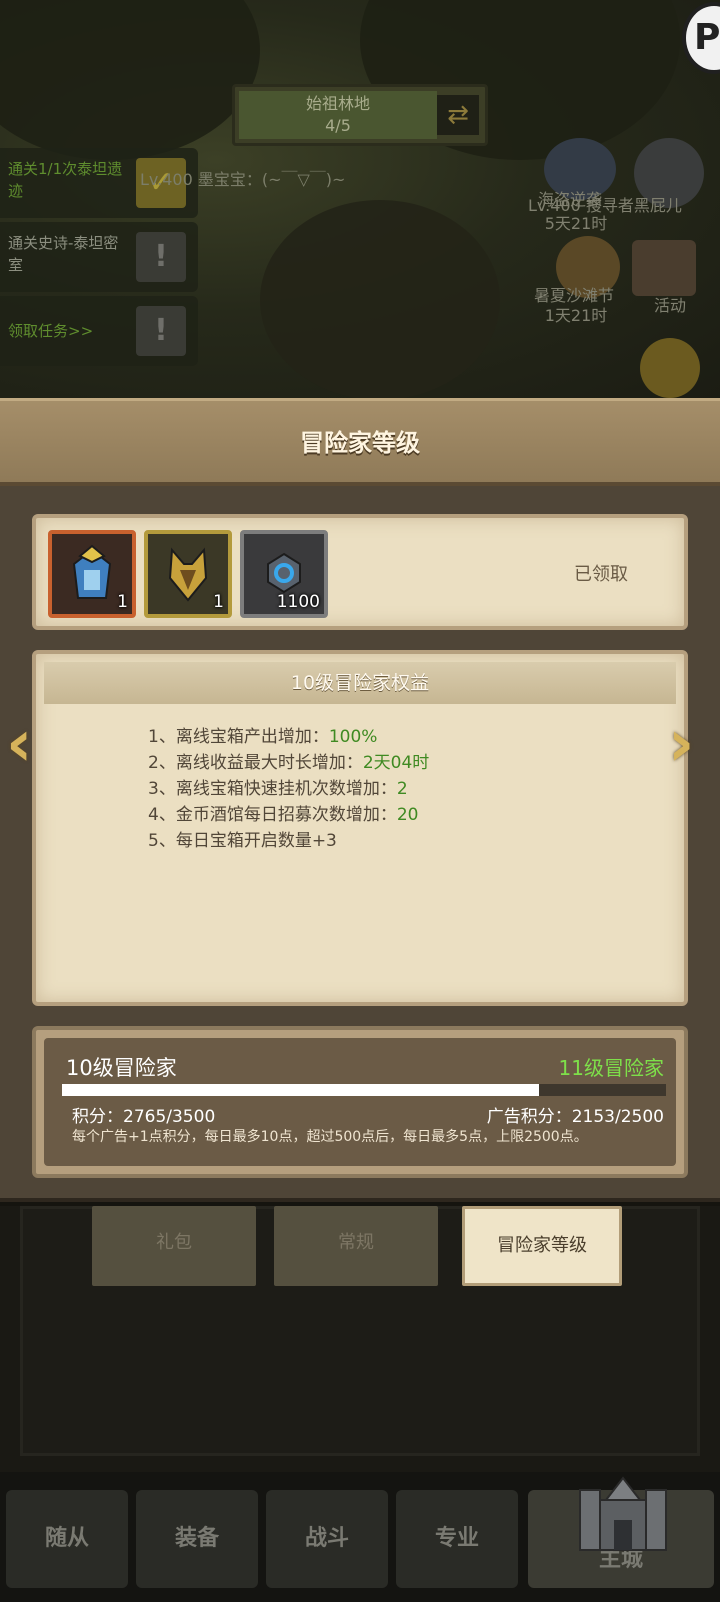 This screenshot has height=1602, width=720. I want to click on tab-adventurer-level: 冒险家等级, so click(542, 1246).